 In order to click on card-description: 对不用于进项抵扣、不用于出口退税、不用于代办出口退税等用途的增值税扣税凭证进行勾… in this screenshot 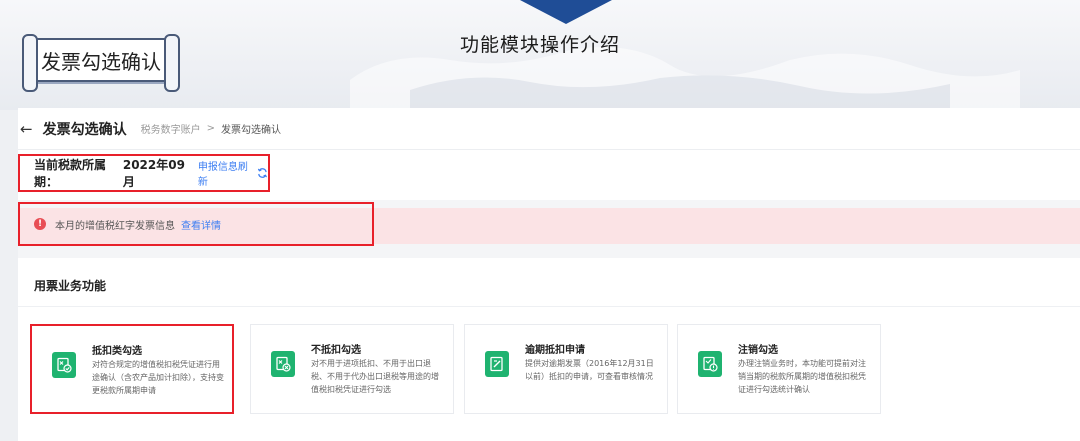, I will do `click(375, 376)`.